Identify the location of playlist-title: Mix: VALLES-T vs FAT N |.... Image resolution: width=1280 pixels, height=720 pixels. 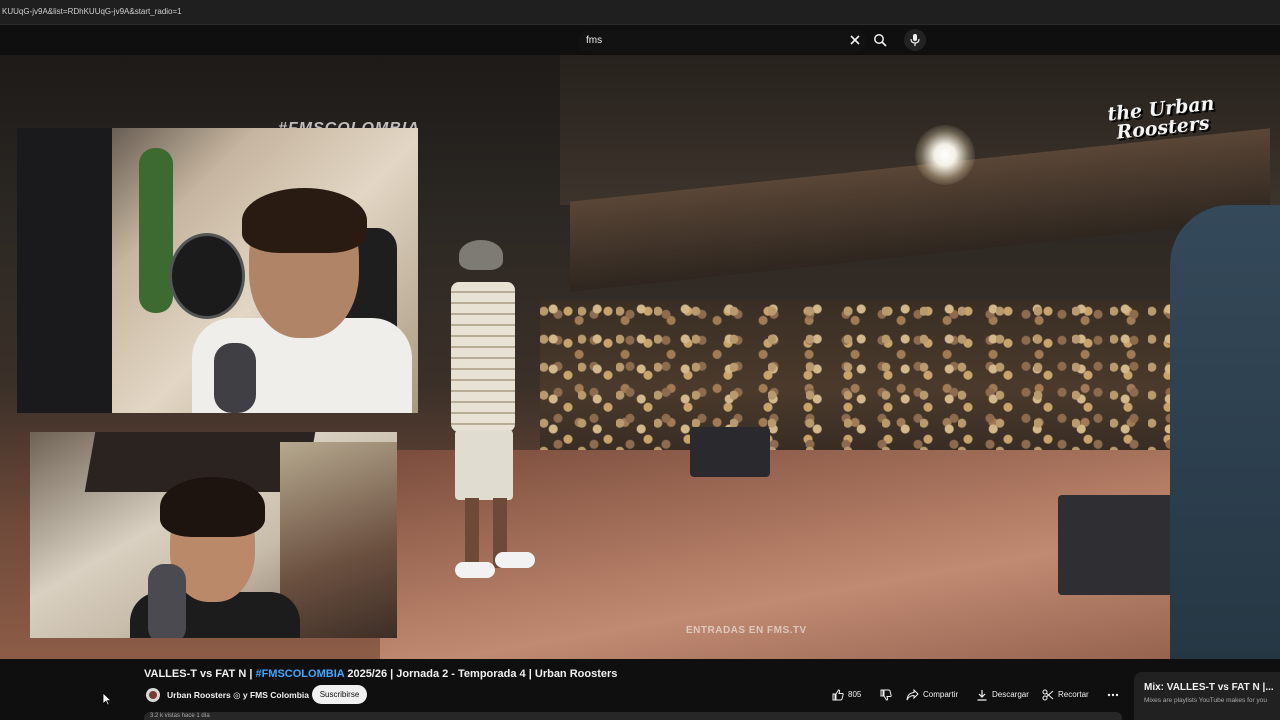
(1209, 687).